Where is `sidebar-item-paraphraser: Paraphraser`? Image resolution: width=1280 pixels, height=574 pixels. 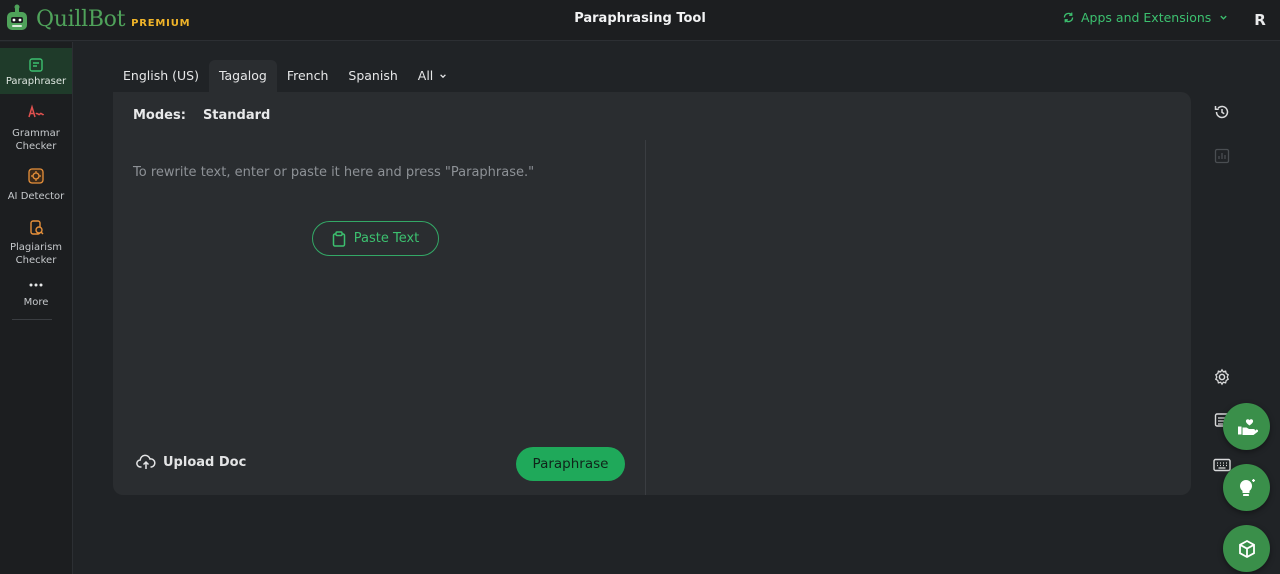
sidebar-item-paraphraser: Paraphraser is located at coordinates (36, 71).